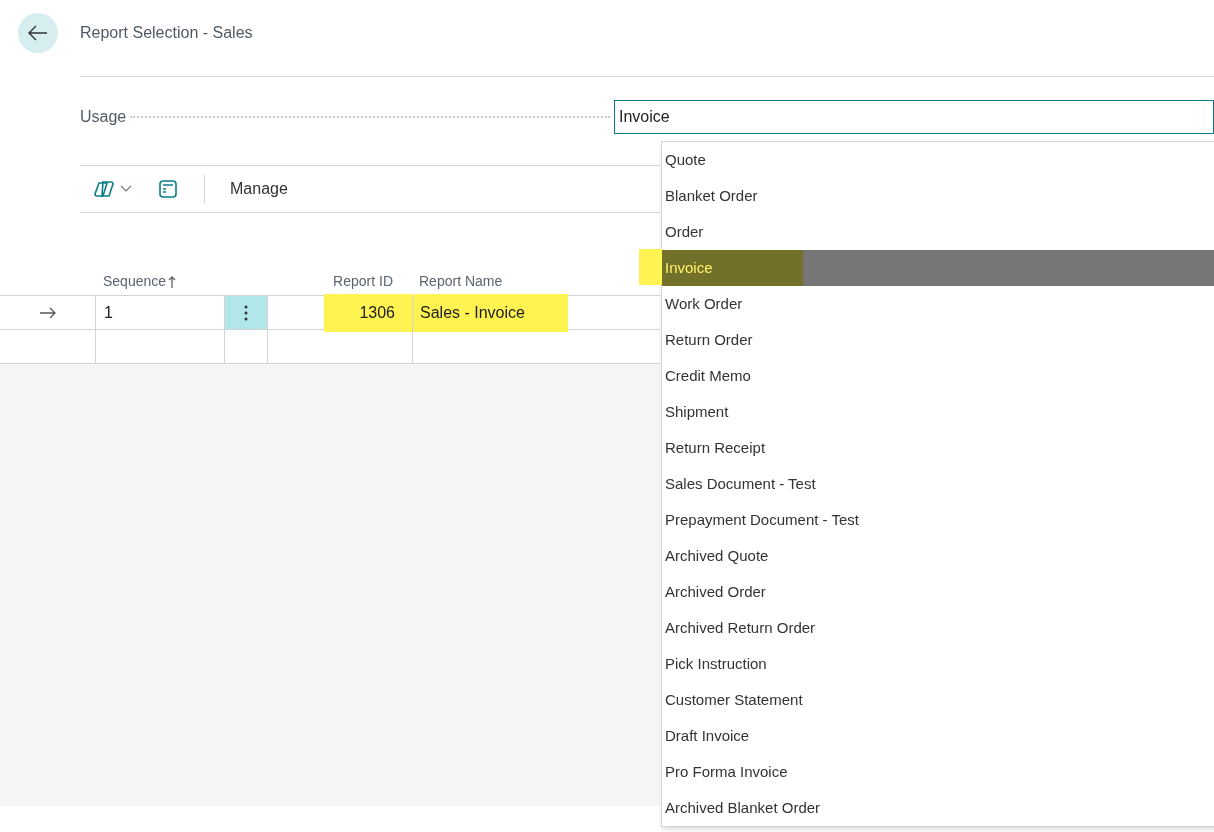  Describe the element at coordinates (259, 189) in the screenshot. I see `manage-button: Manage` at that location.